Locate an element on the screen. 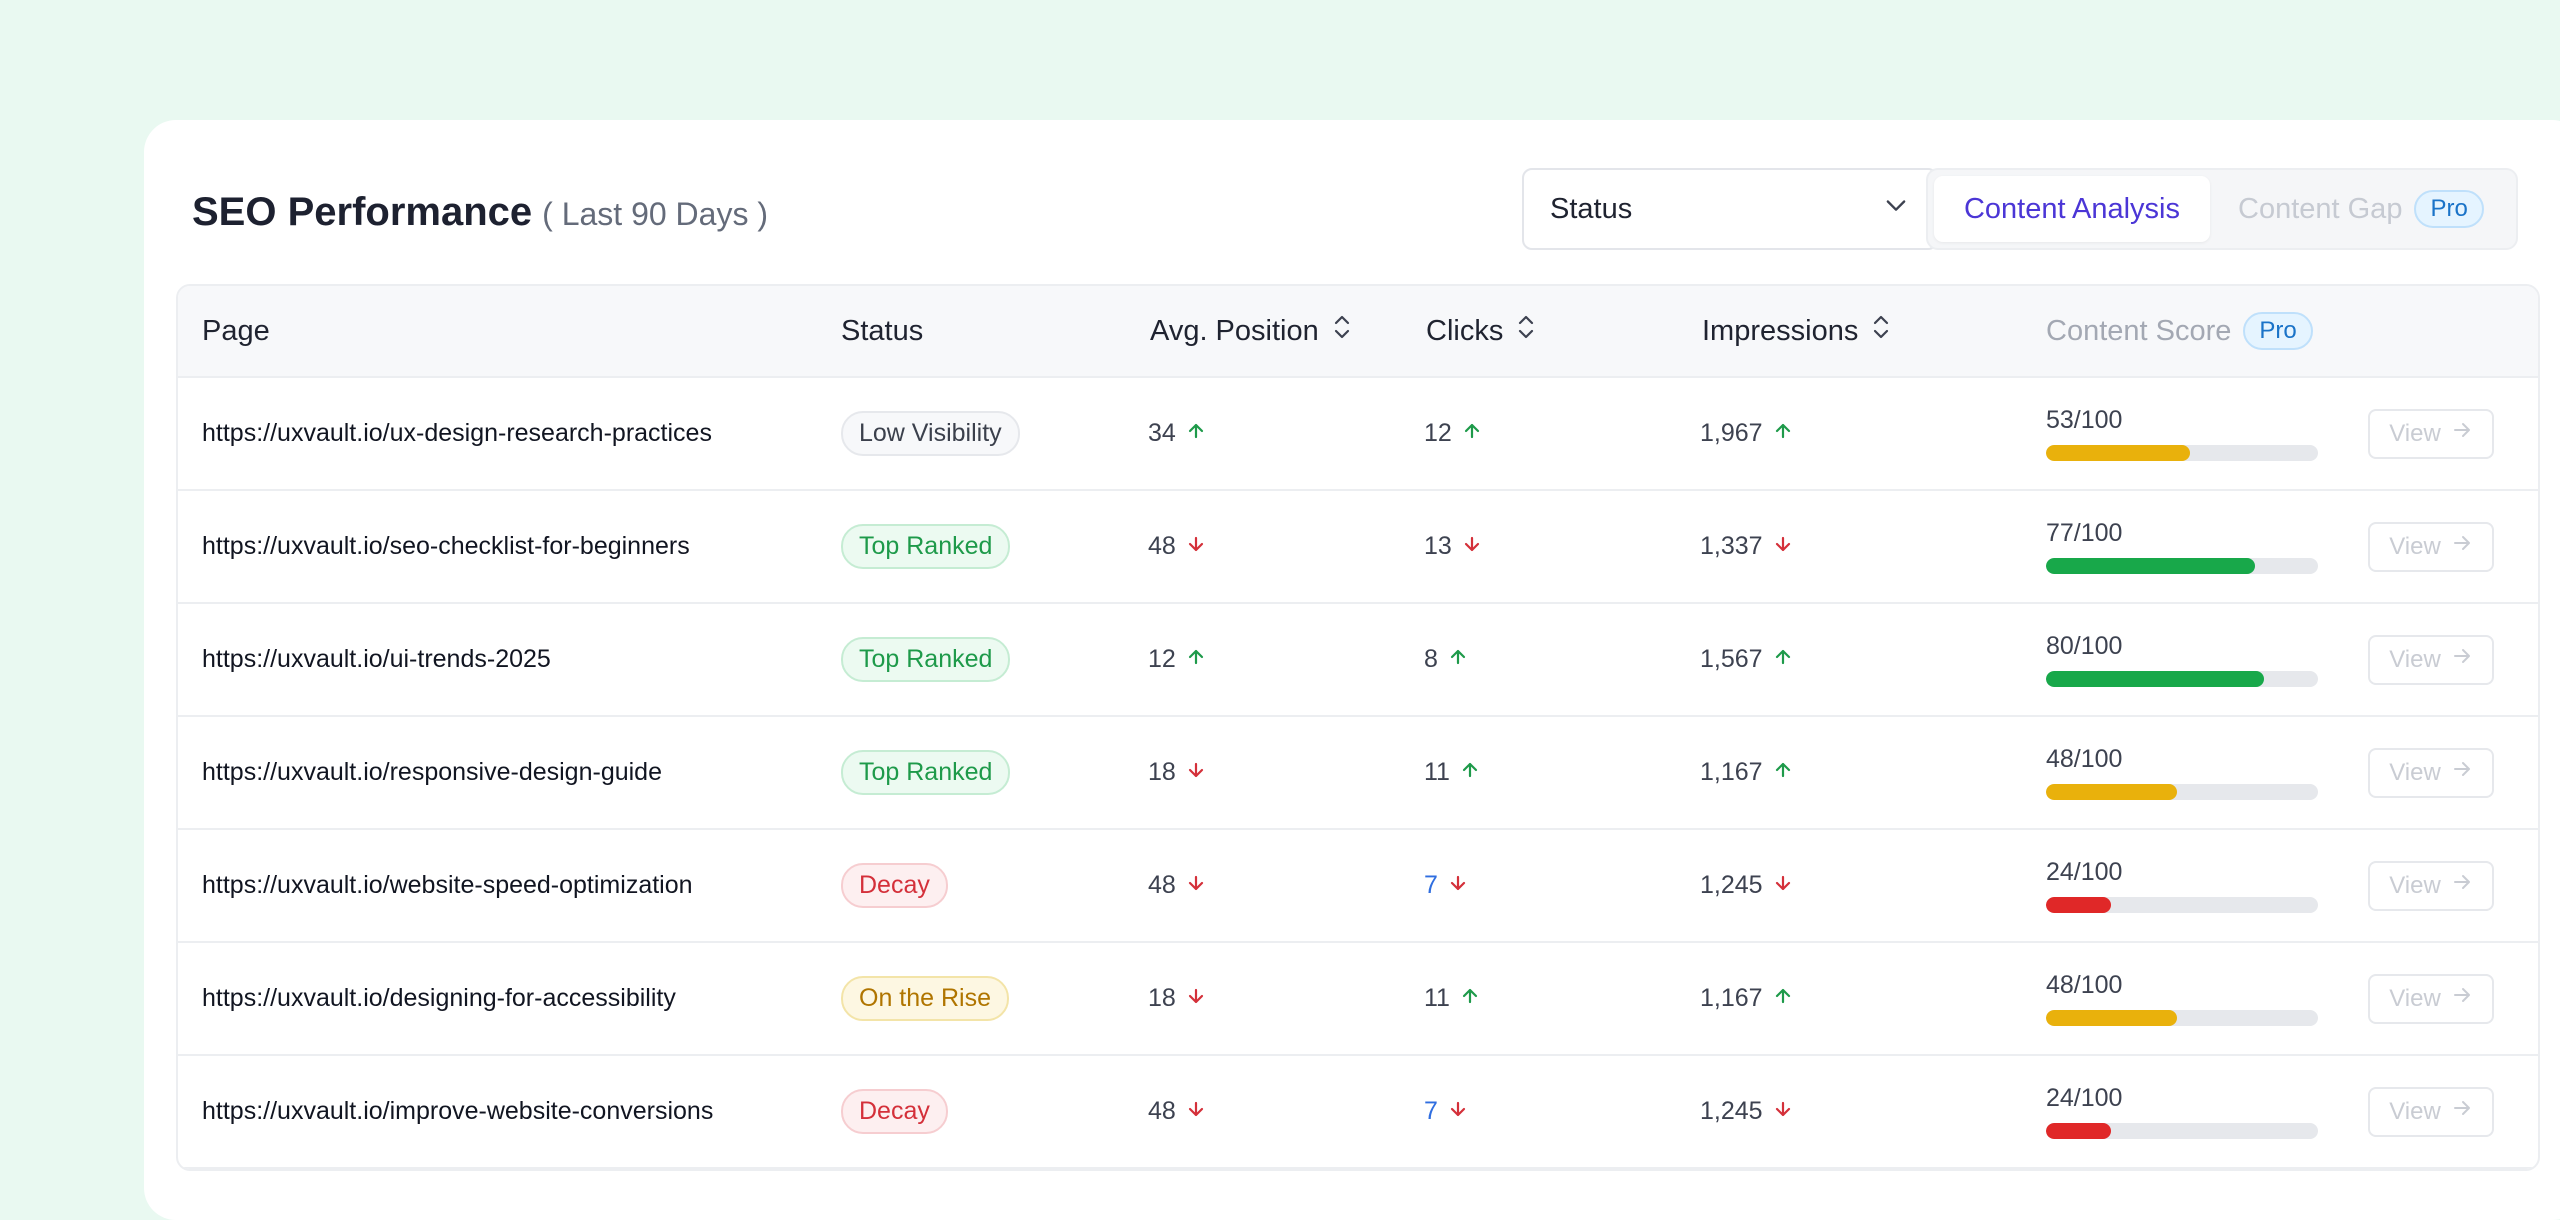  value-text: 8 is located at coordinates (1431, 659).